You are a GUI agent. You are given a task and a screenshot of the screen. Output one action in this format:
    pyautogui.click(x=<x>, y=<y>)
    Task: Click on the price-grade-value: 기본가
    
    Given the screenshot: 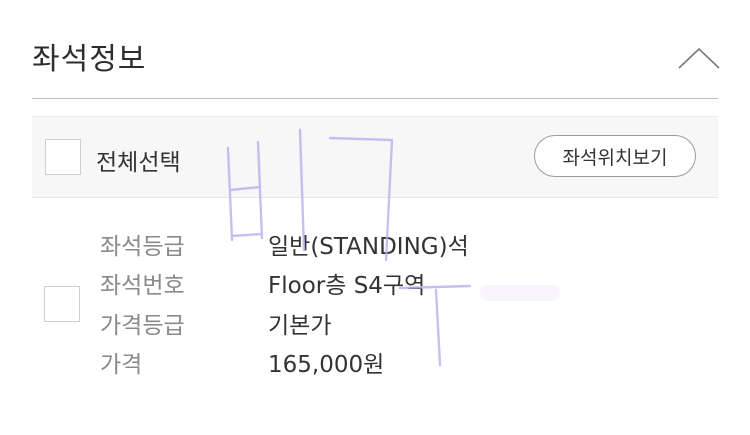 What is the action you would take?
    pyautogui.click(x=300, y=326)
    